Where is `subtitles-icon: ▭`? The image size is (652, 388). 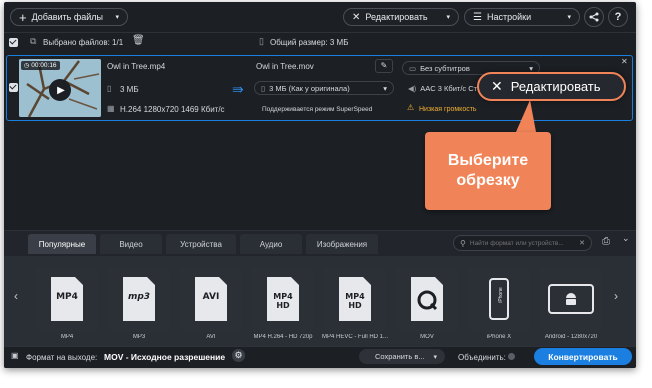
subtitles-icon: ▭ is located at coordinates (413, 68).